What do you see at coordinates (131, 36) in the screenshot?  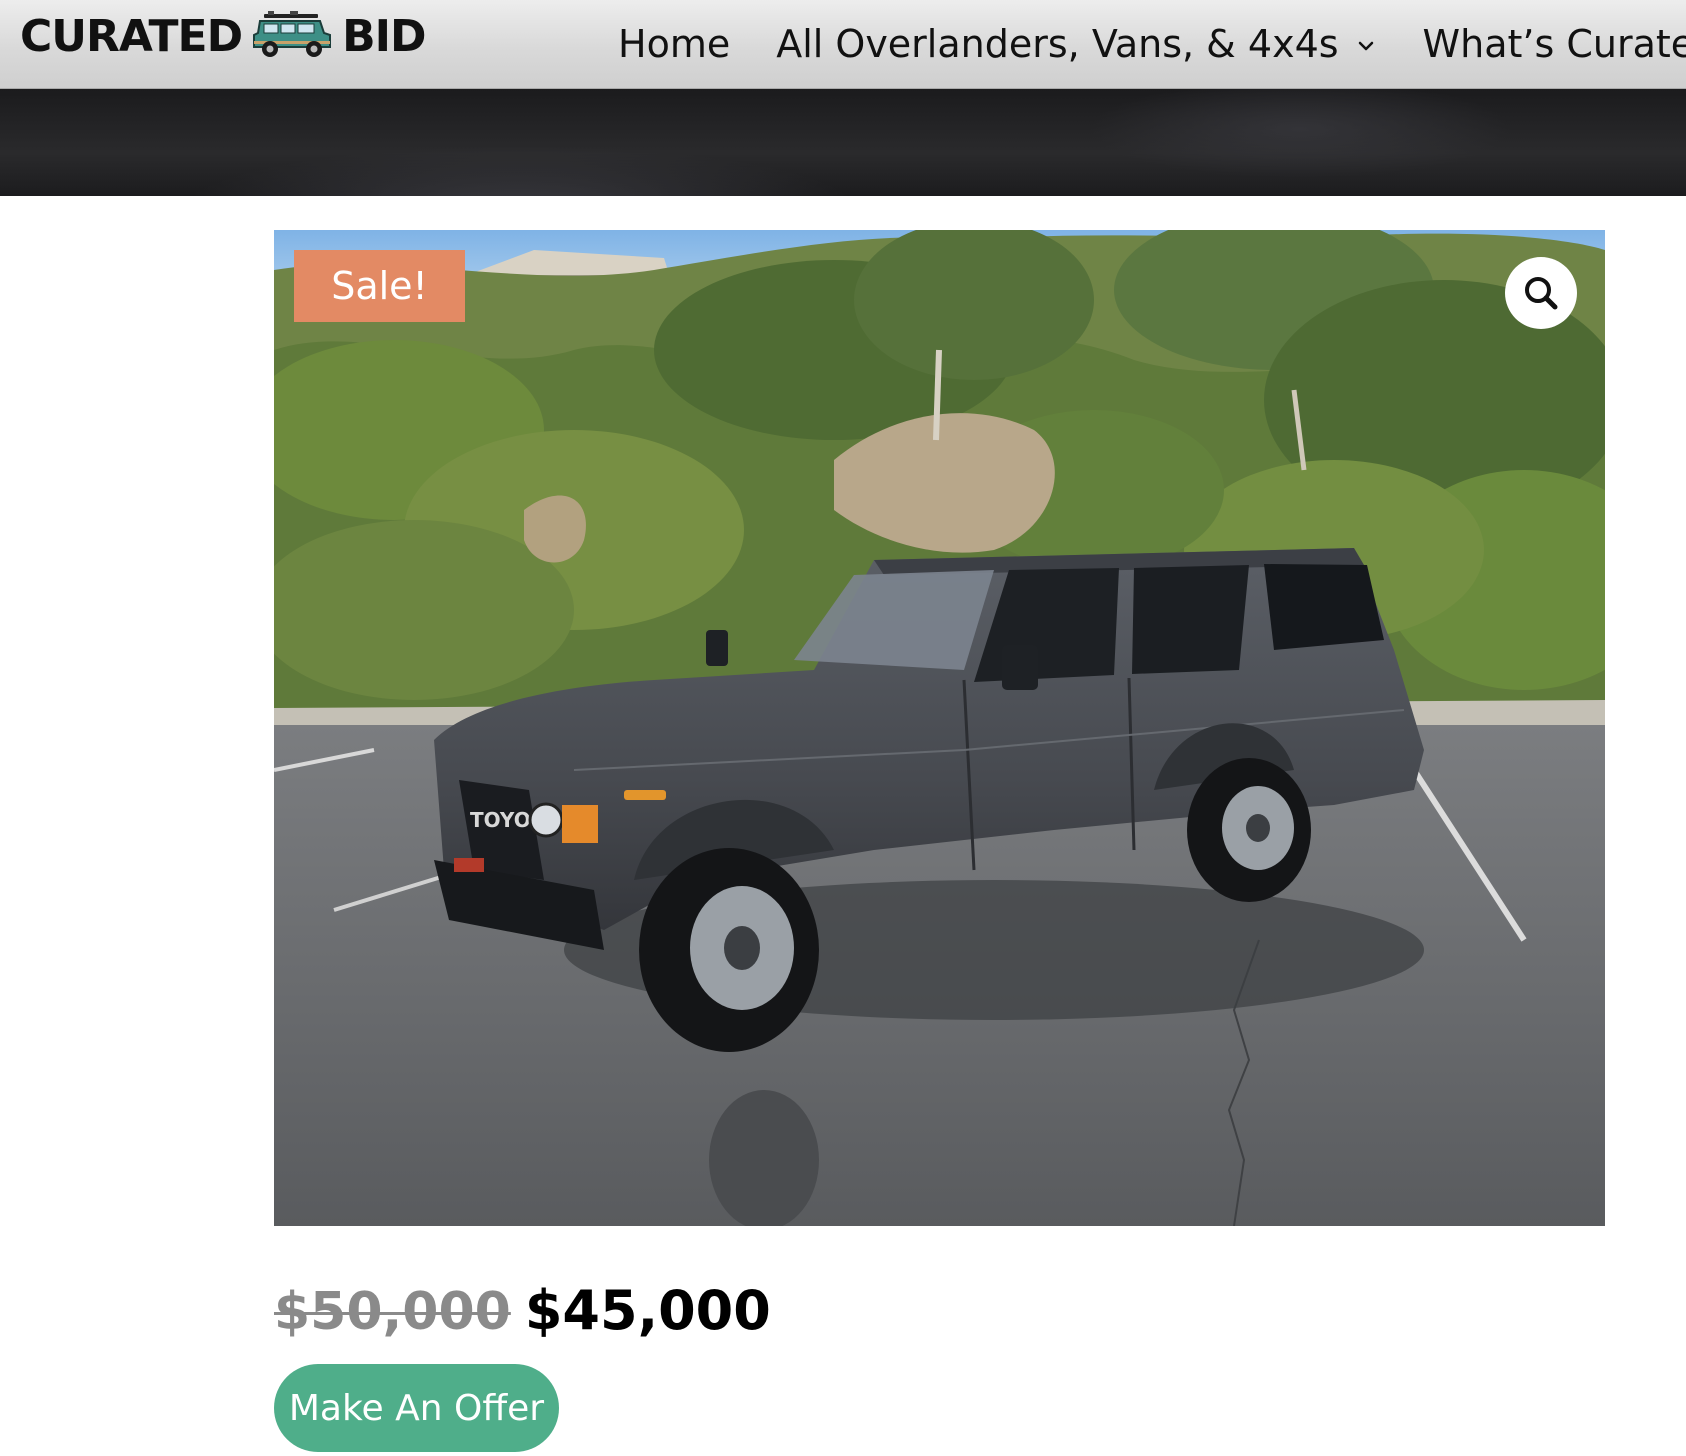 I see `logo-word-curated: CURATED` at bounding box center [131, 36].